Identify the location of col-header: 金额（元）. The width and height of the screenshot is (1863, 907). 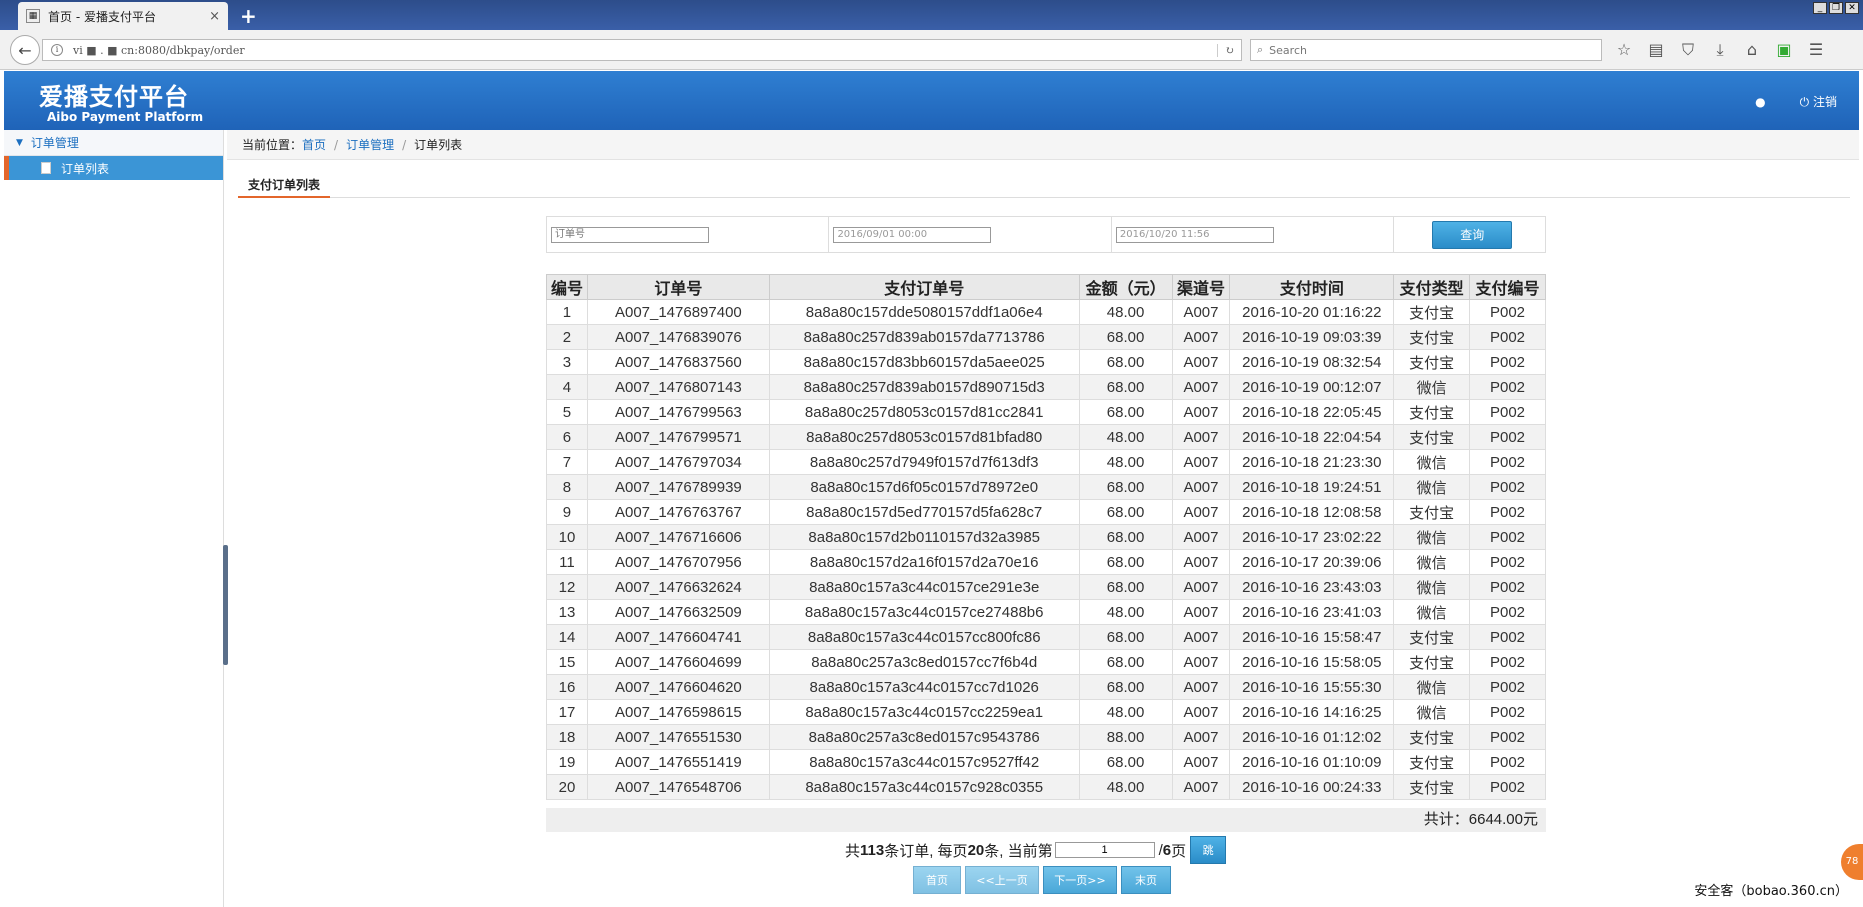
(1125, 287).